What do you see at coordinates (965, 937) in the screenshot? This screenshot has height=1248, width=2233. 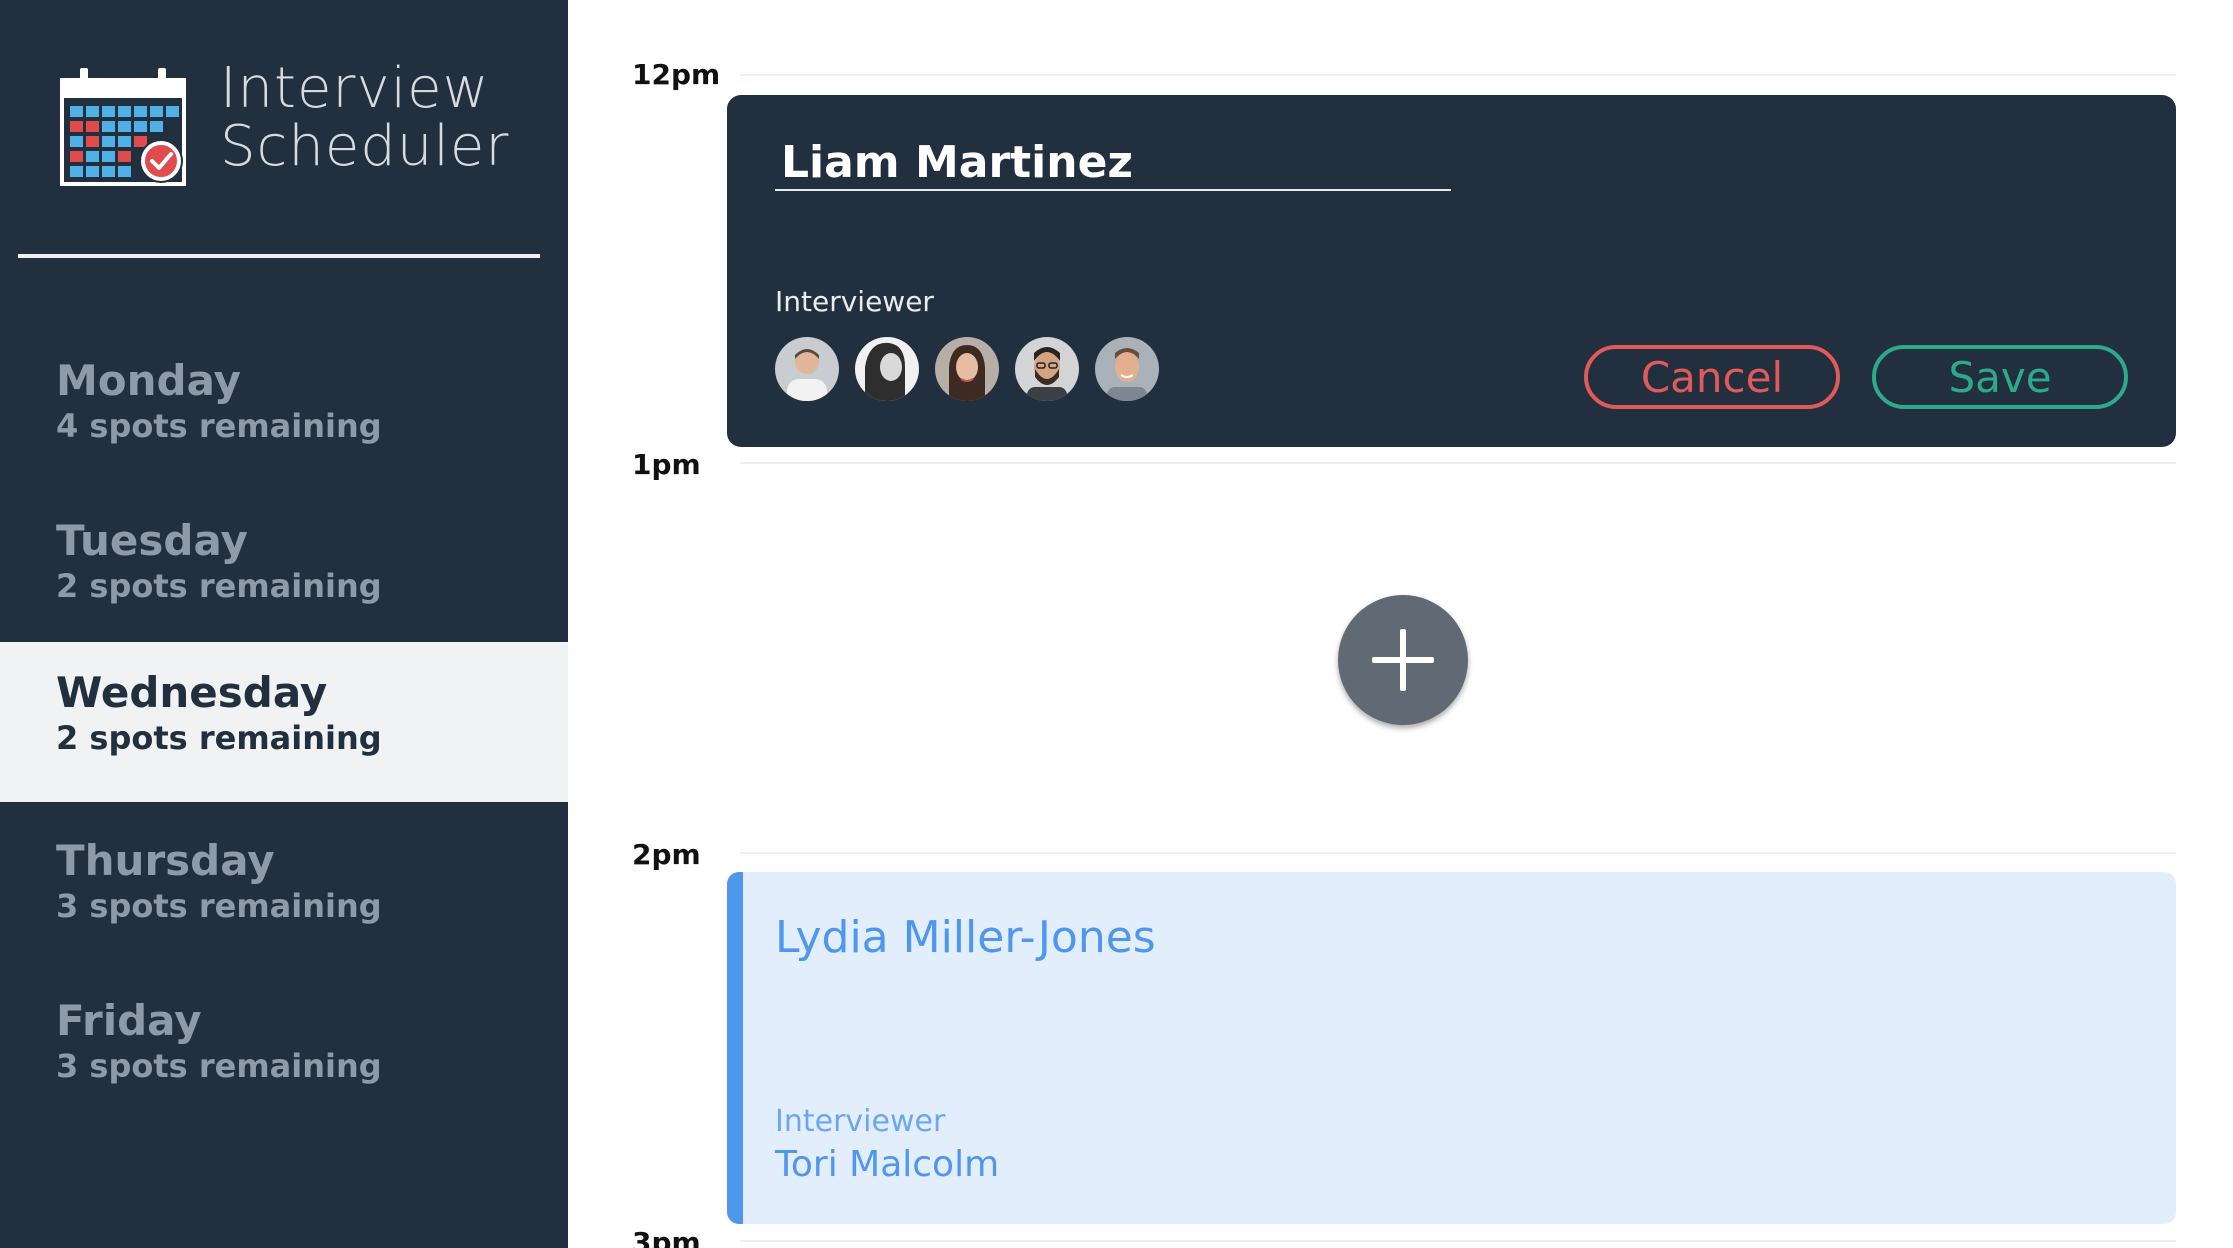 I see `student-name: Lydia Miller-Jones` at bounding box center [965, 937].